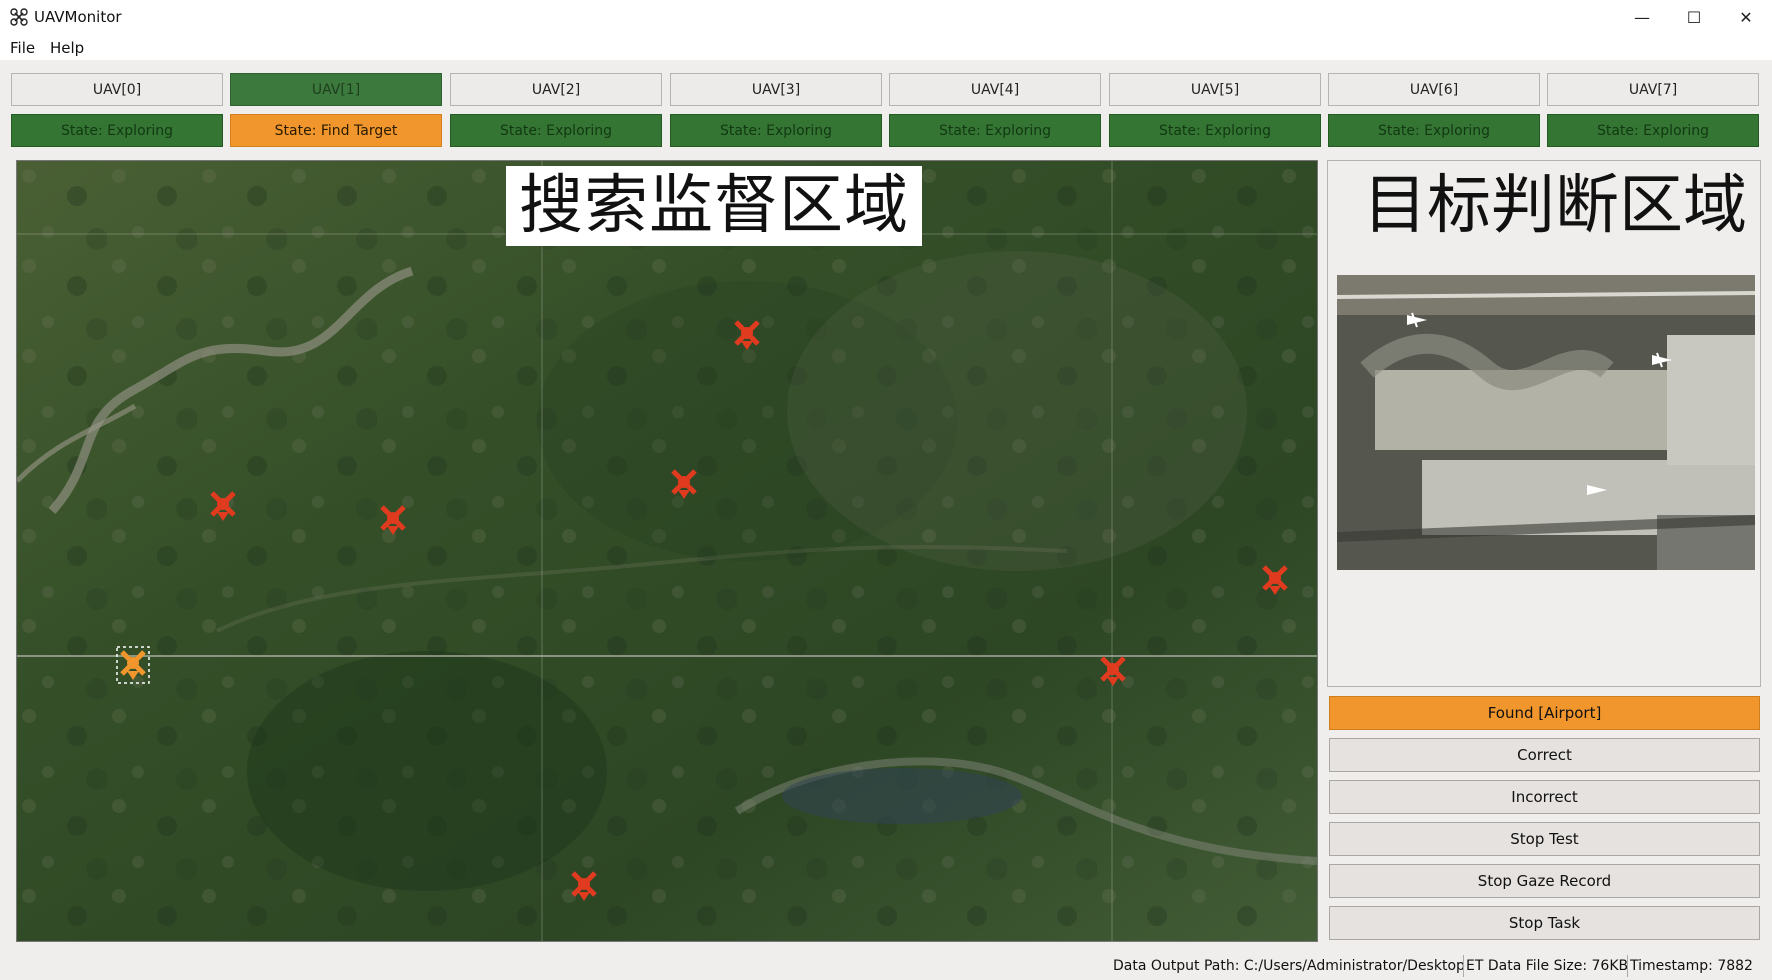  I want to click on maximize-icon: ☐, so click(1694, 17).